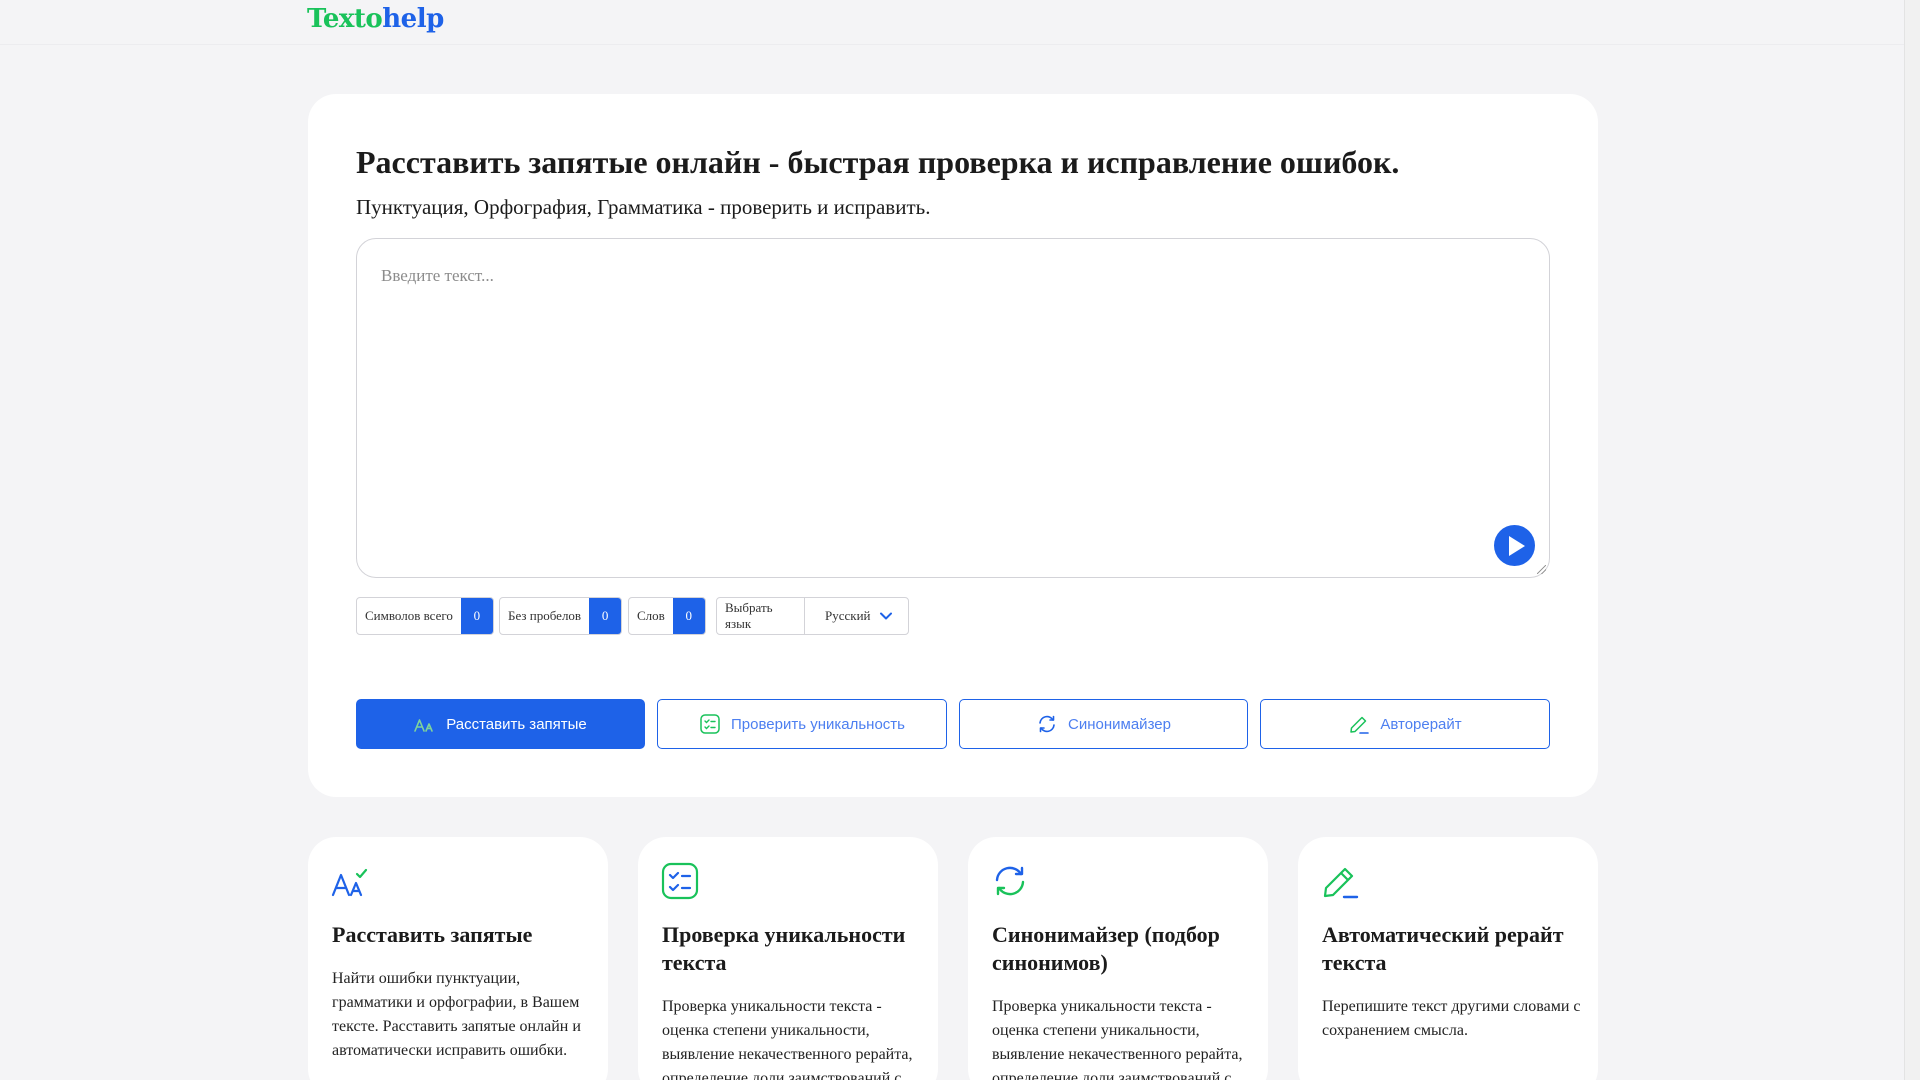 Image resolution: width=1920 pixels, height=1080 pixels. Describe the element at coordinates (818, 724) in the screenshot. I see `check-uniqueness-button-label: Проверить уникальность` at that location.